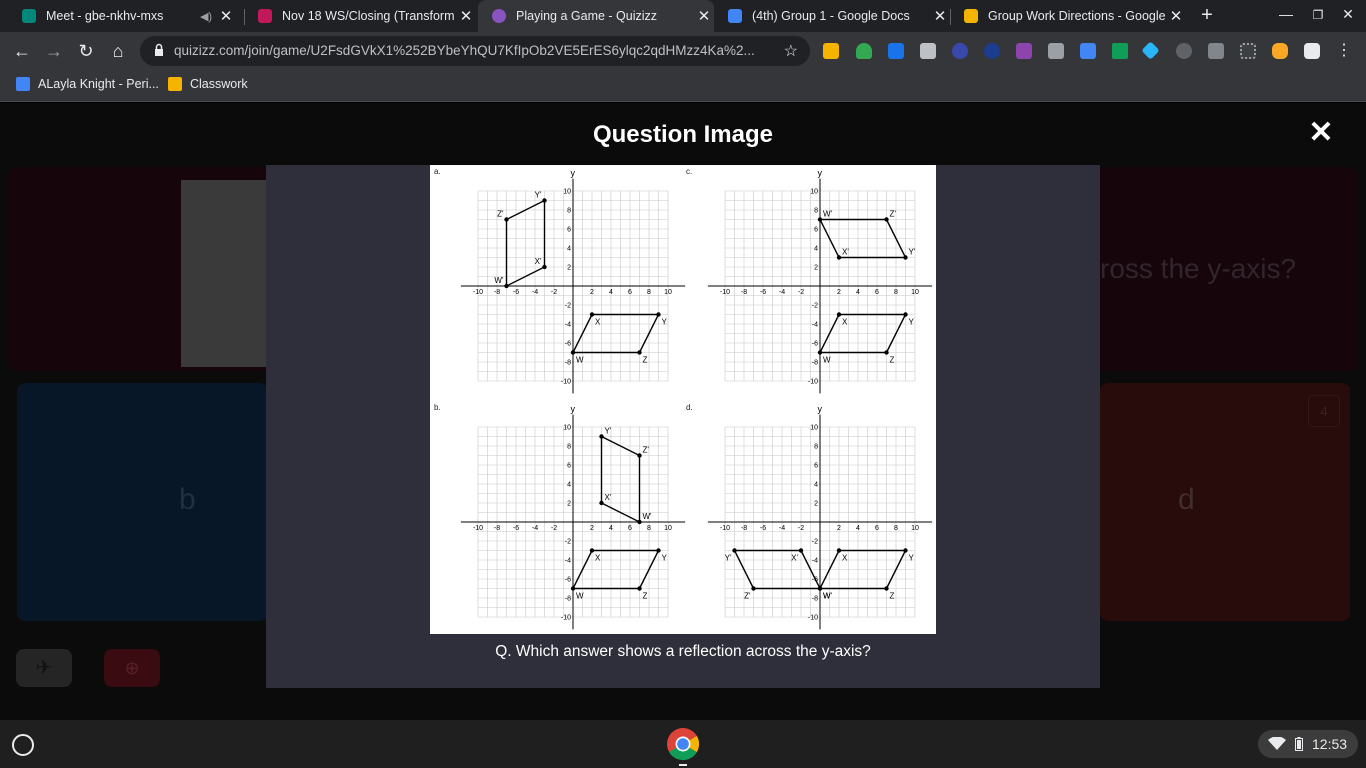 The width and height of the screenshot is (1366, 768). I want to click on x-tick-label: -2, so click(554, 292).